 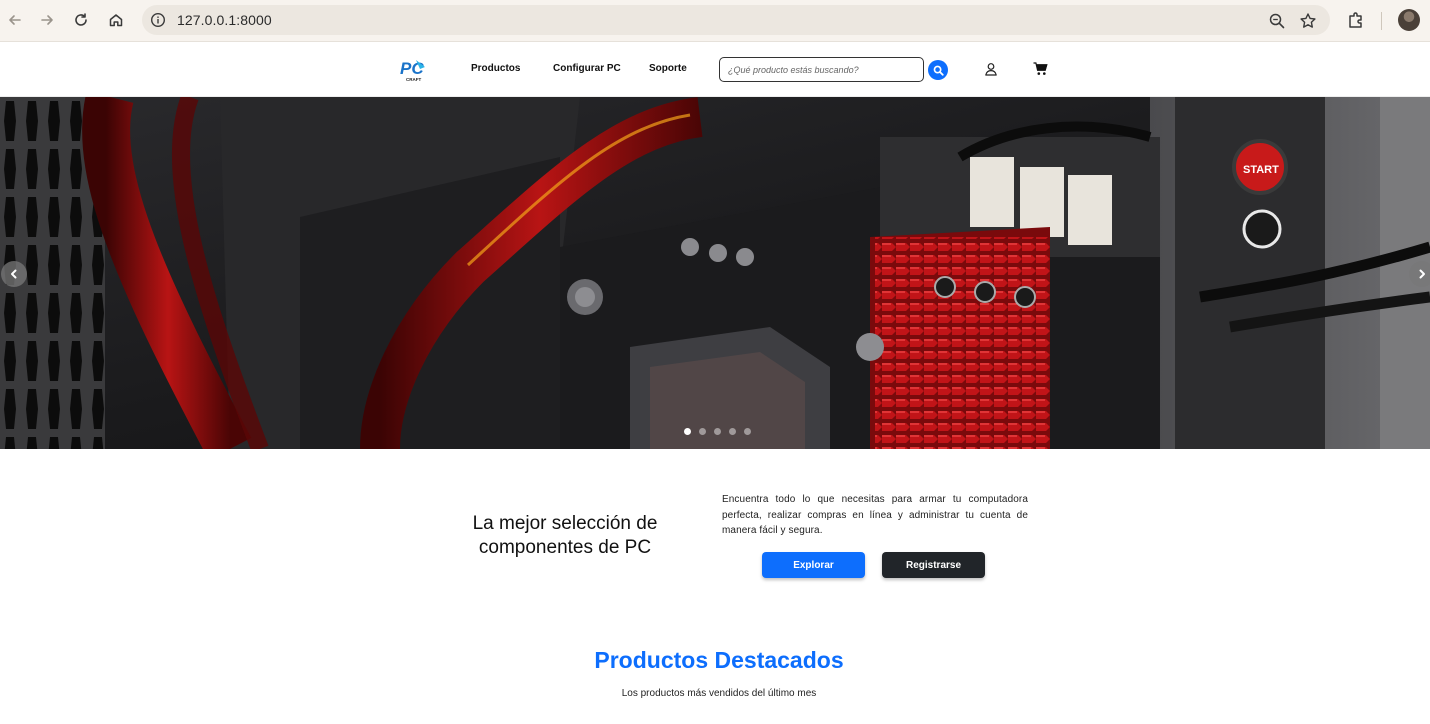 I want to click on explore-button: Explorar, so click(x=813, y=565).